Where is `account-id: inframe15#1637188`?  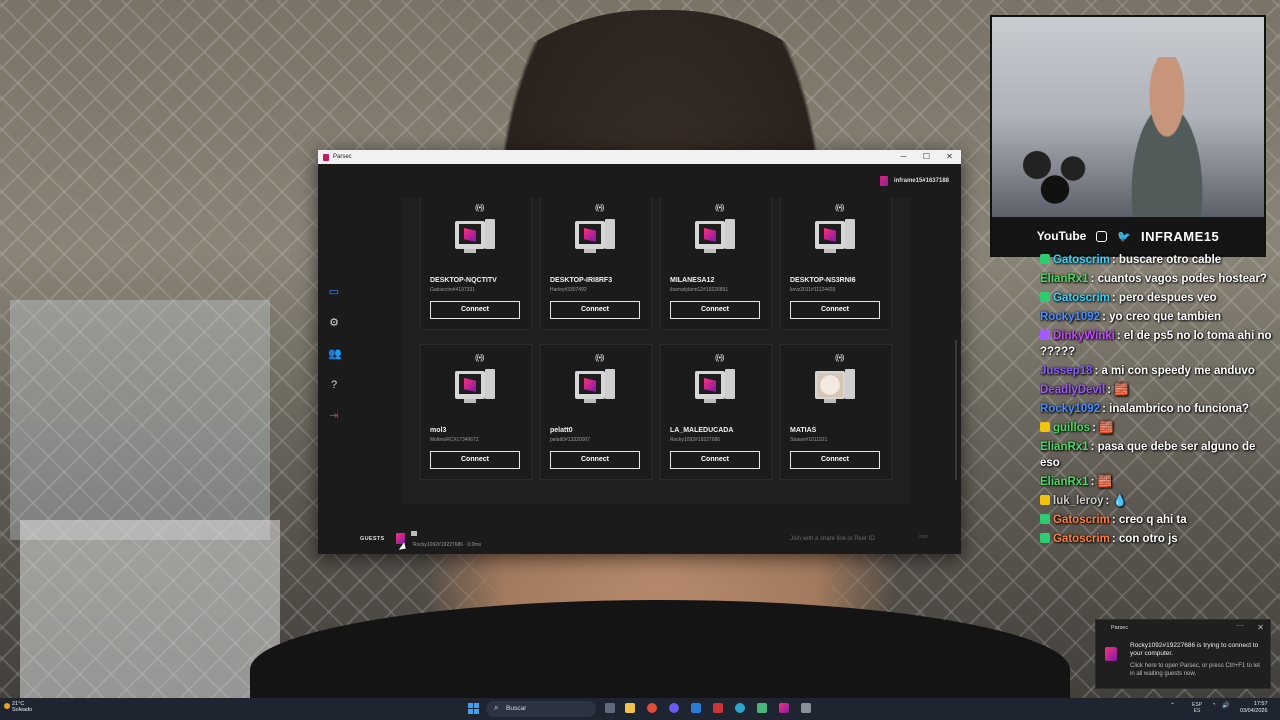 account-id: inframe15#1637188 is located at coordinates (921, 181).